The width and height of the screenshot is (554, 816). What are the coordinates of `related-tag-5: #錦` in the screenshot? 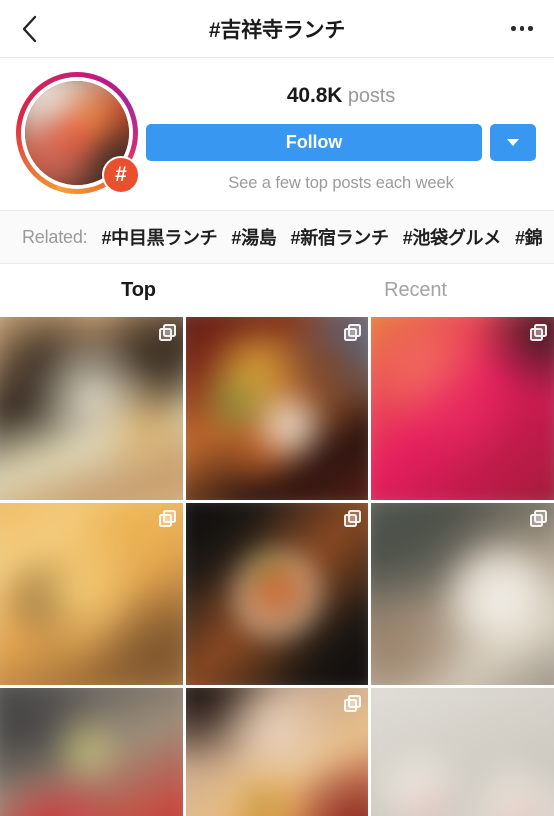 It's located at (529, 237).